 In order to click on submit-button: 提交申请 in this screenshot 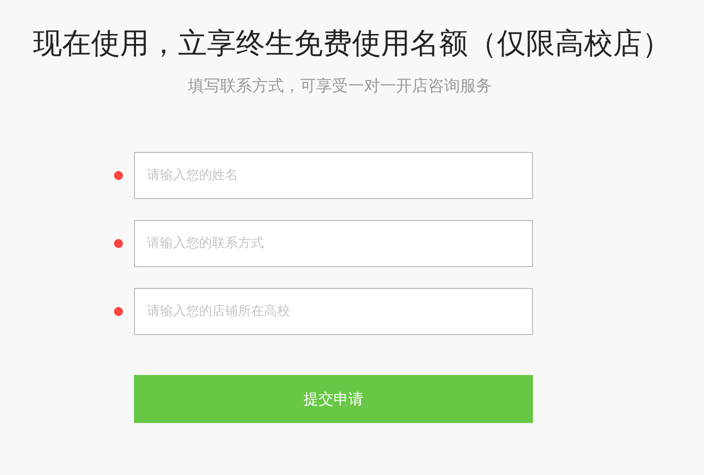, I will do `click(333, 399)`.